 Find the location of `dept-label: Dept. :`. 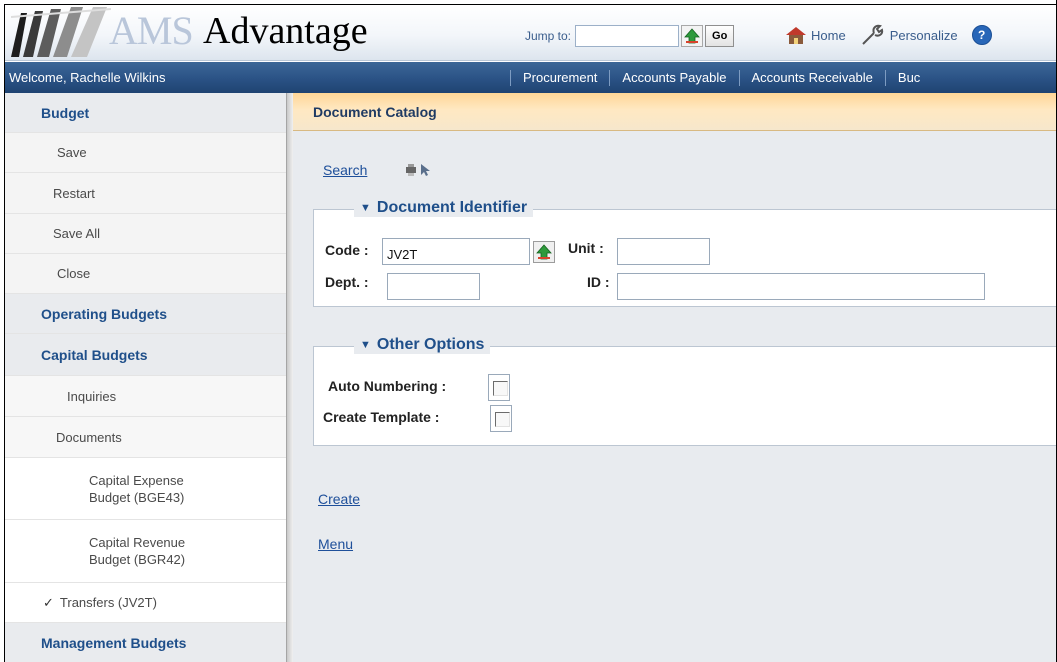

dept-label: Dept. : is located at coordinates (347, 282).